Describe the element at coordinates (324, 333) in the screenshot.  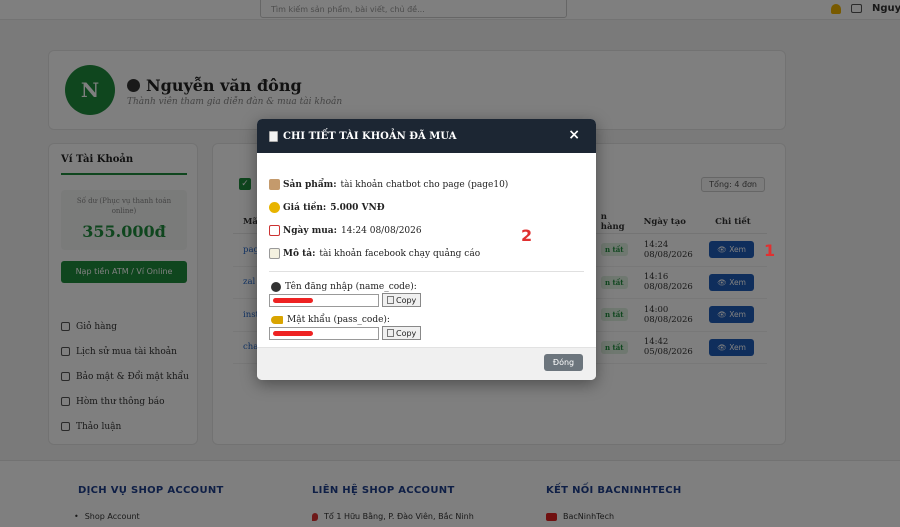
I see `password-field` at that location.